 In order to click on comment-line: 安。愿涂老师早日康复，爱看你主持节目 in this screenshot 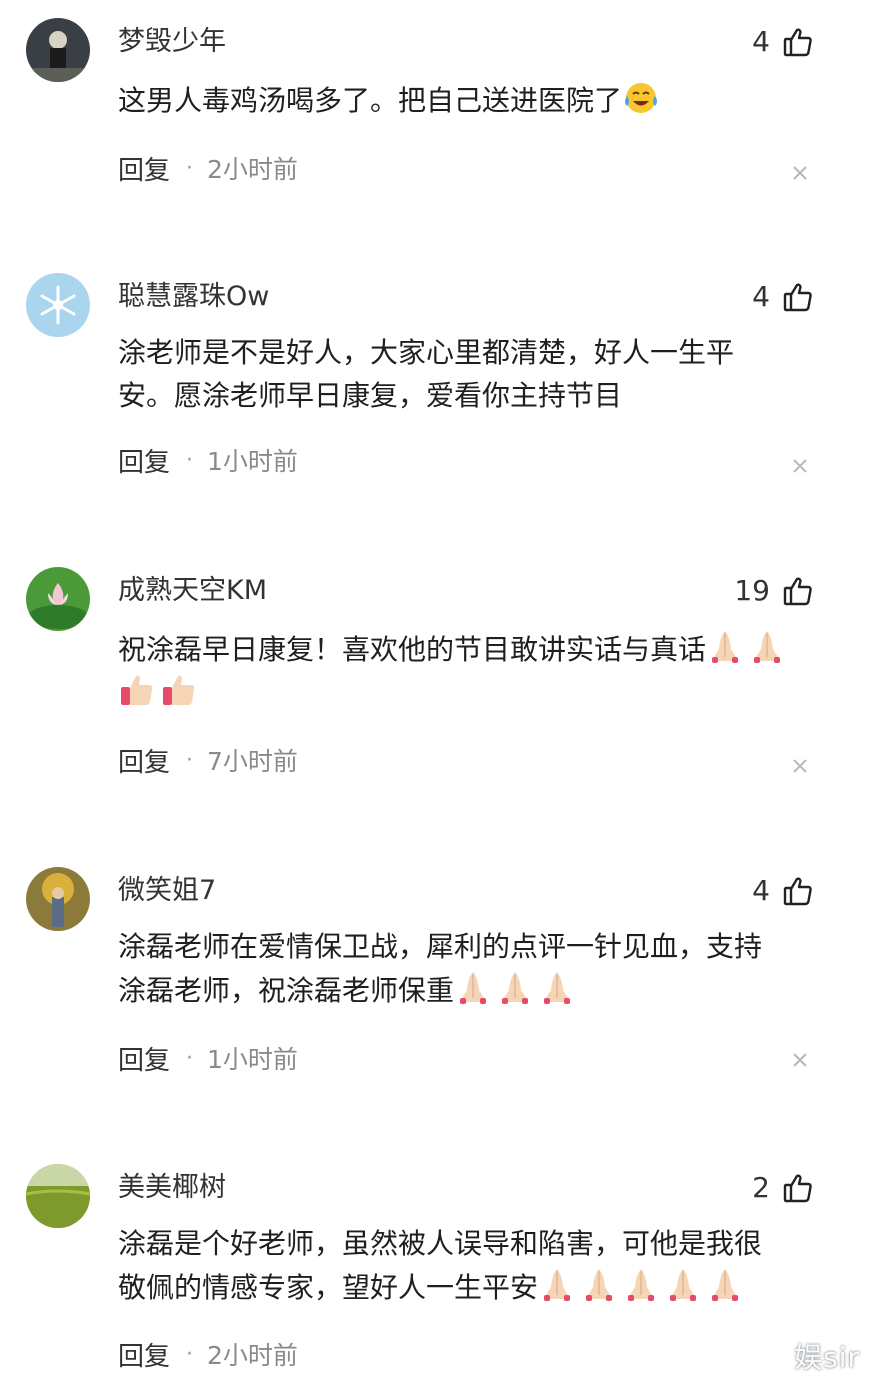, I will do `click(370, 395)`.